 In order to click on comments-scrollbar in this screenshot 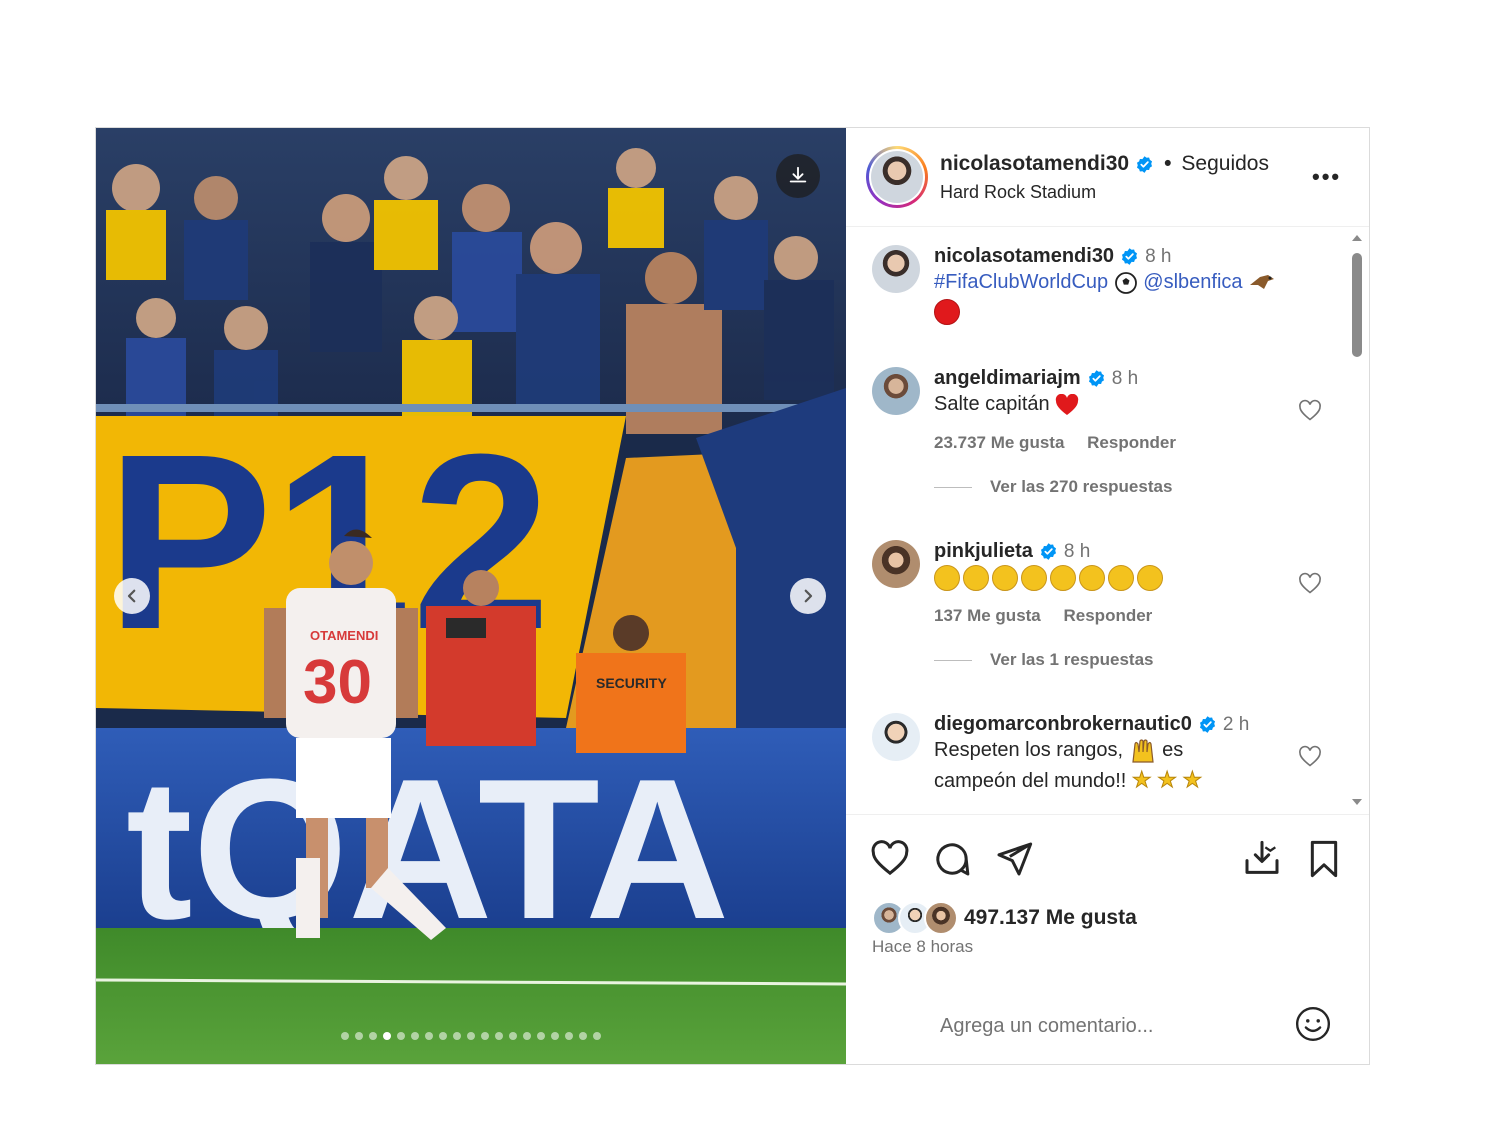, I will do `click(1356, 520)`.